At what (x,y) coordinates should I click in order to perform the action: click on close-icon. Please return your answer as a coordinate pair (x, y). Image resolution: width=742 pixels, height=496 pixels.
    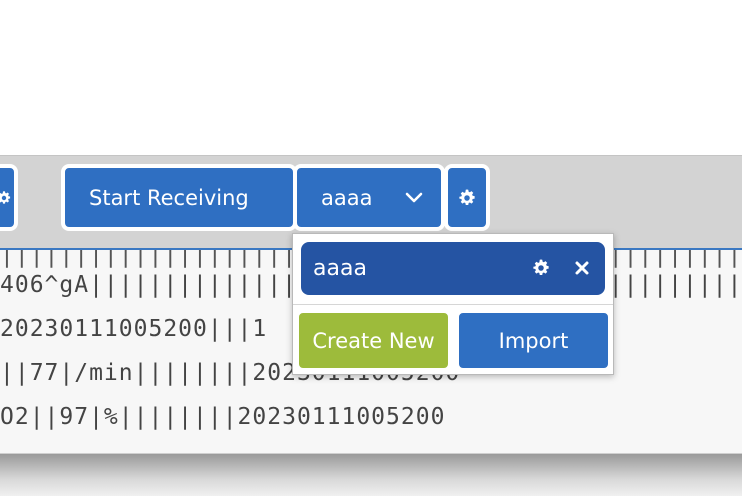
    Looking at the image, I should click on (582, 268).